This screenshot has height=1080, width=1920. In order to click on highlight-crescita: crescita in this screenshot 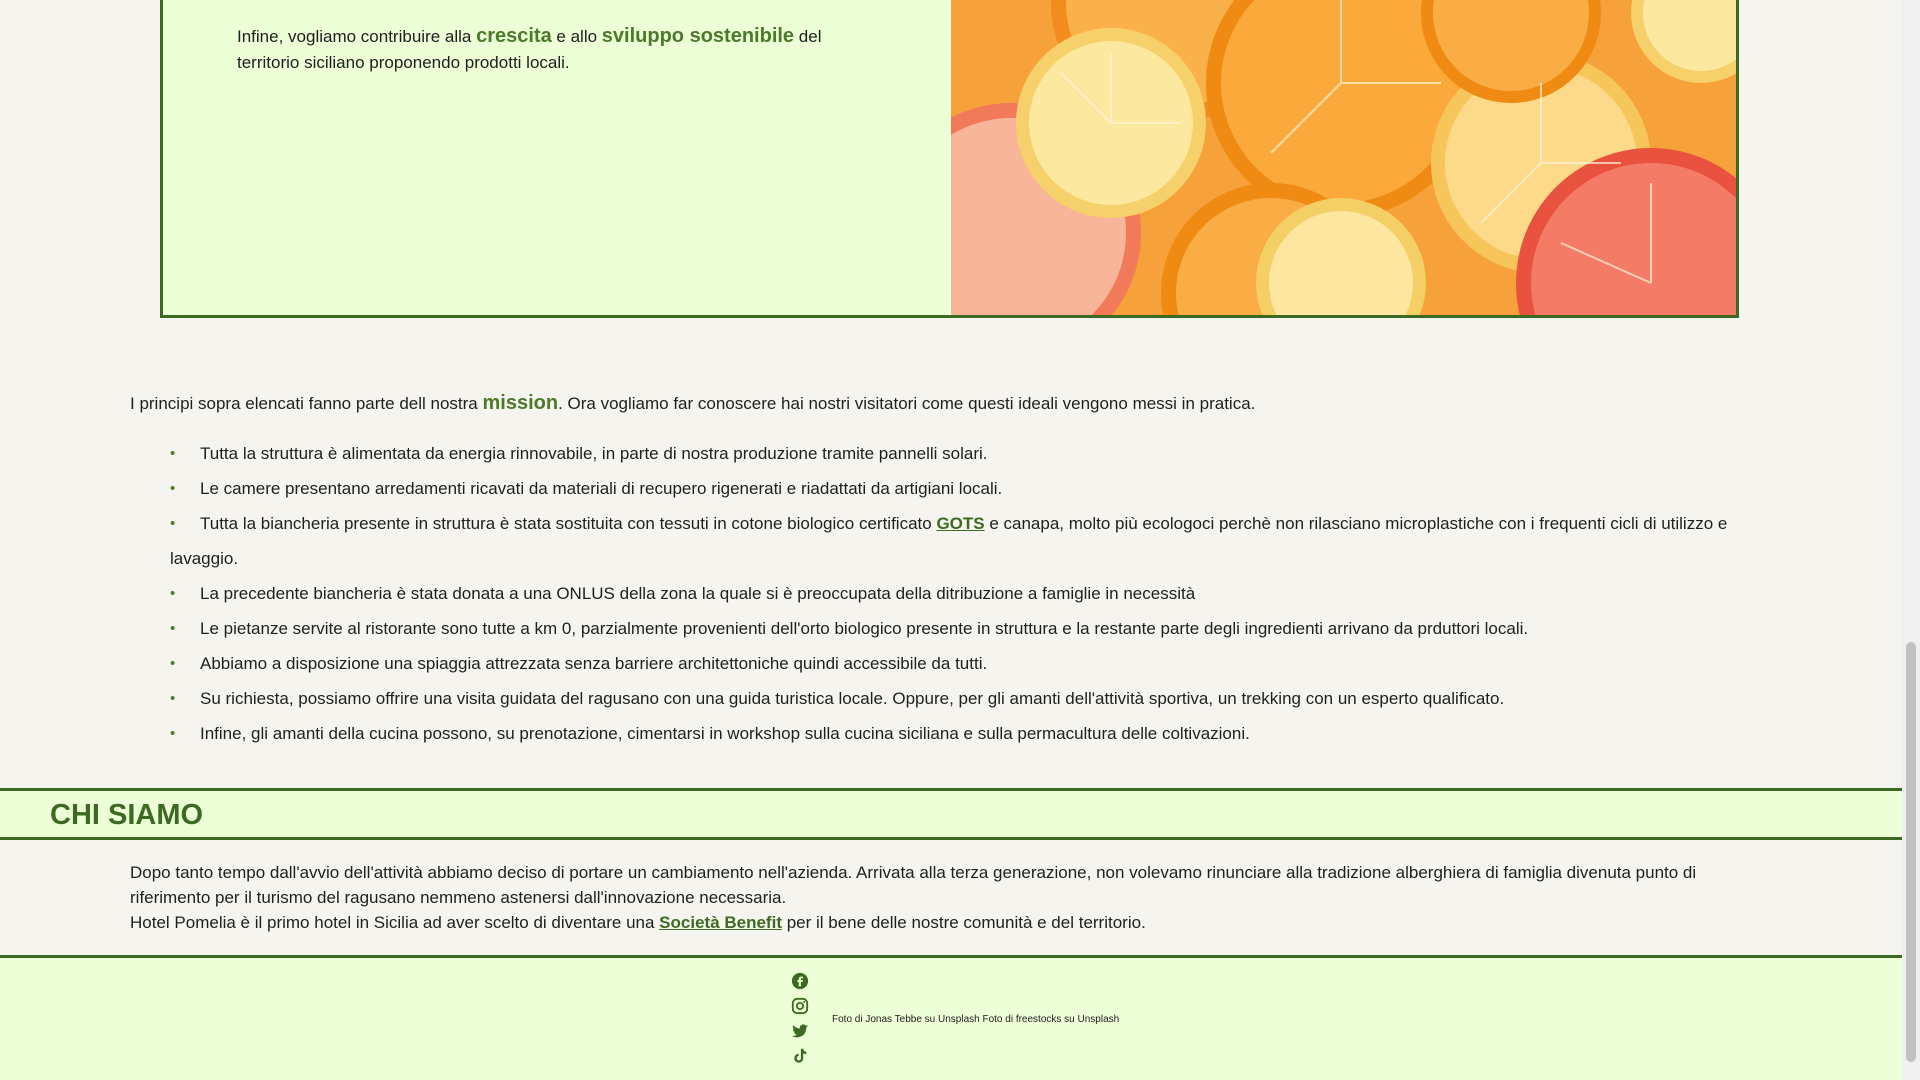, I will do `click(514, 36)`.